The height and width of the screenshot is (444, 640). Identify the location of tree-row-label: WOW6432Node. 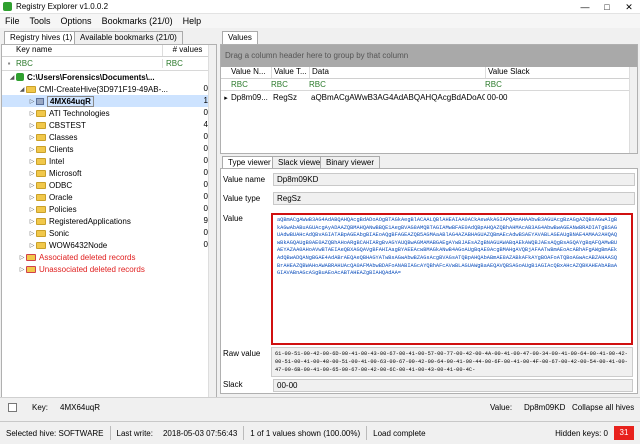
(78, 245).